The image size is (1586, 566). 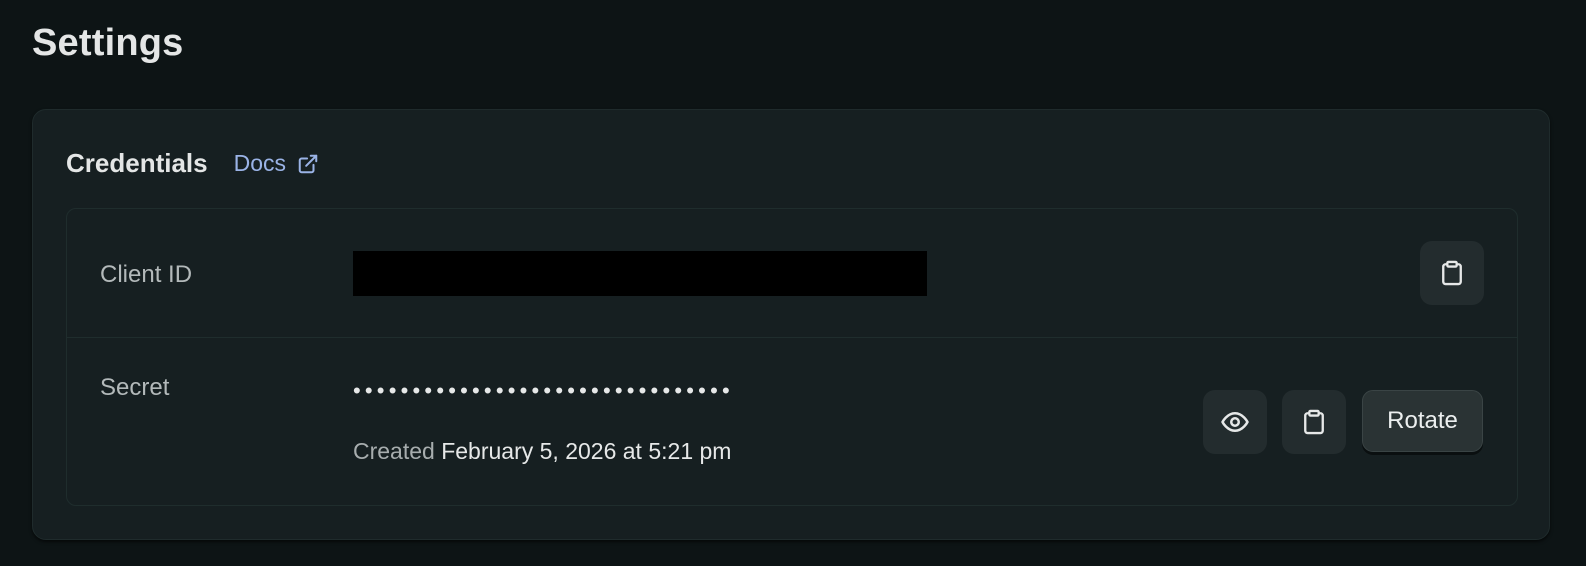 I want to click on reveal-secret-button, so click(x=1235, y=422).